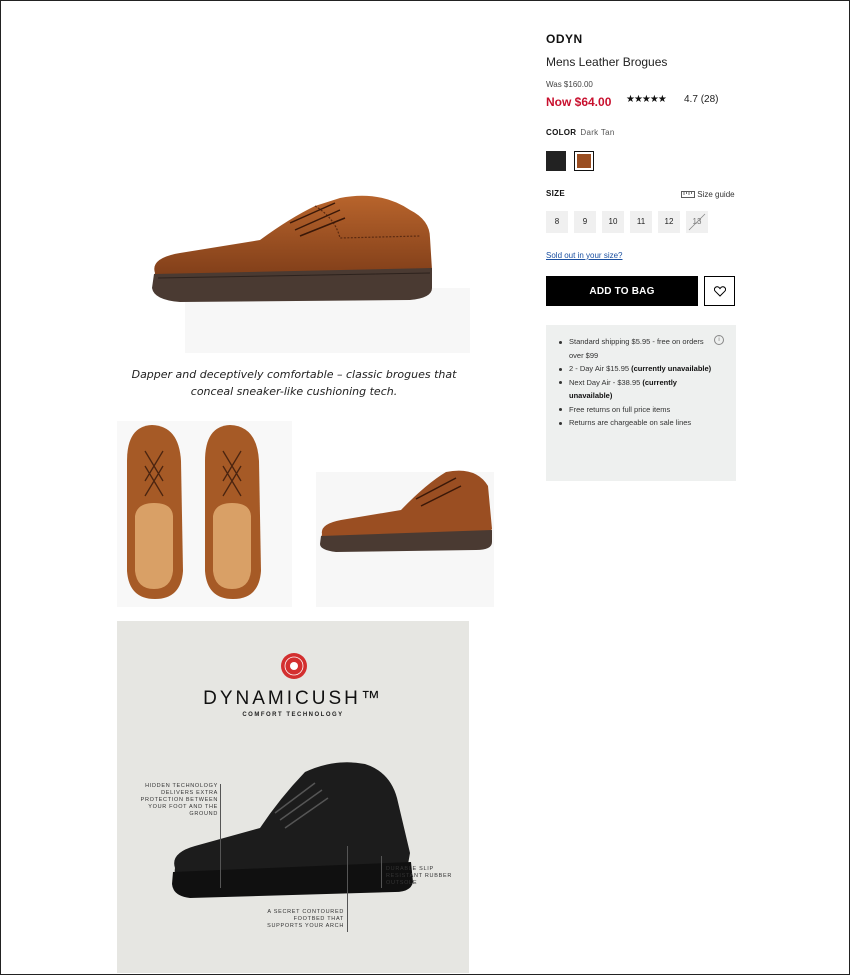  Describe the element at coordinates (557, 222) in the screenshot. I see `size-option-8: 8` at that location.